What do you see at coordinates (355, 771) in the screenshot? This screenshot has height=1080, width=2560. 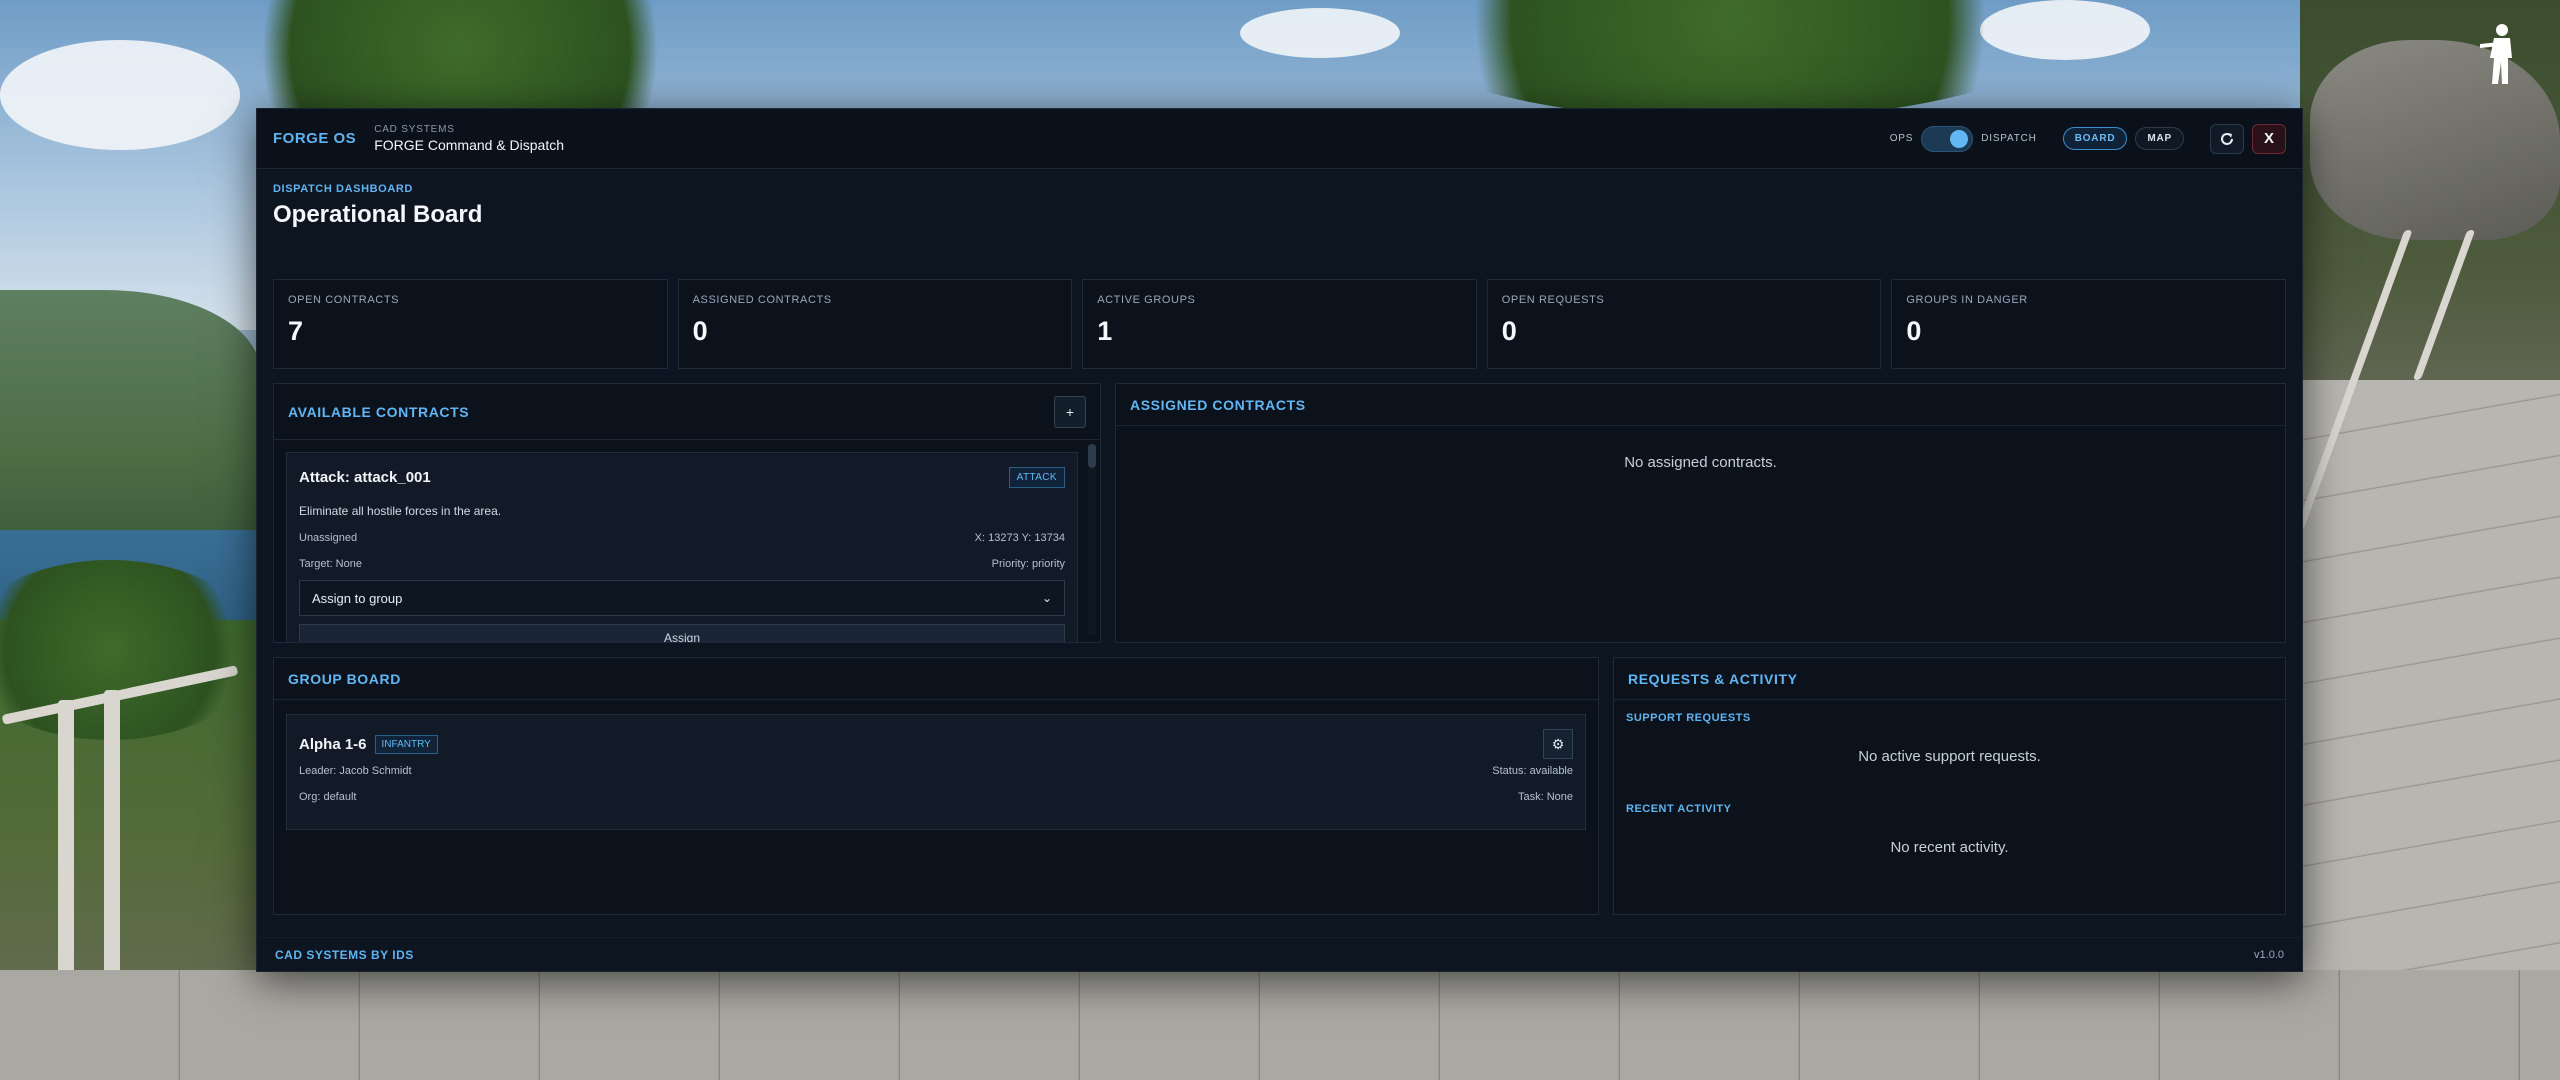 I see `group-leader: Leader: Jacob Schmidt` at bounding box center [355, 771].